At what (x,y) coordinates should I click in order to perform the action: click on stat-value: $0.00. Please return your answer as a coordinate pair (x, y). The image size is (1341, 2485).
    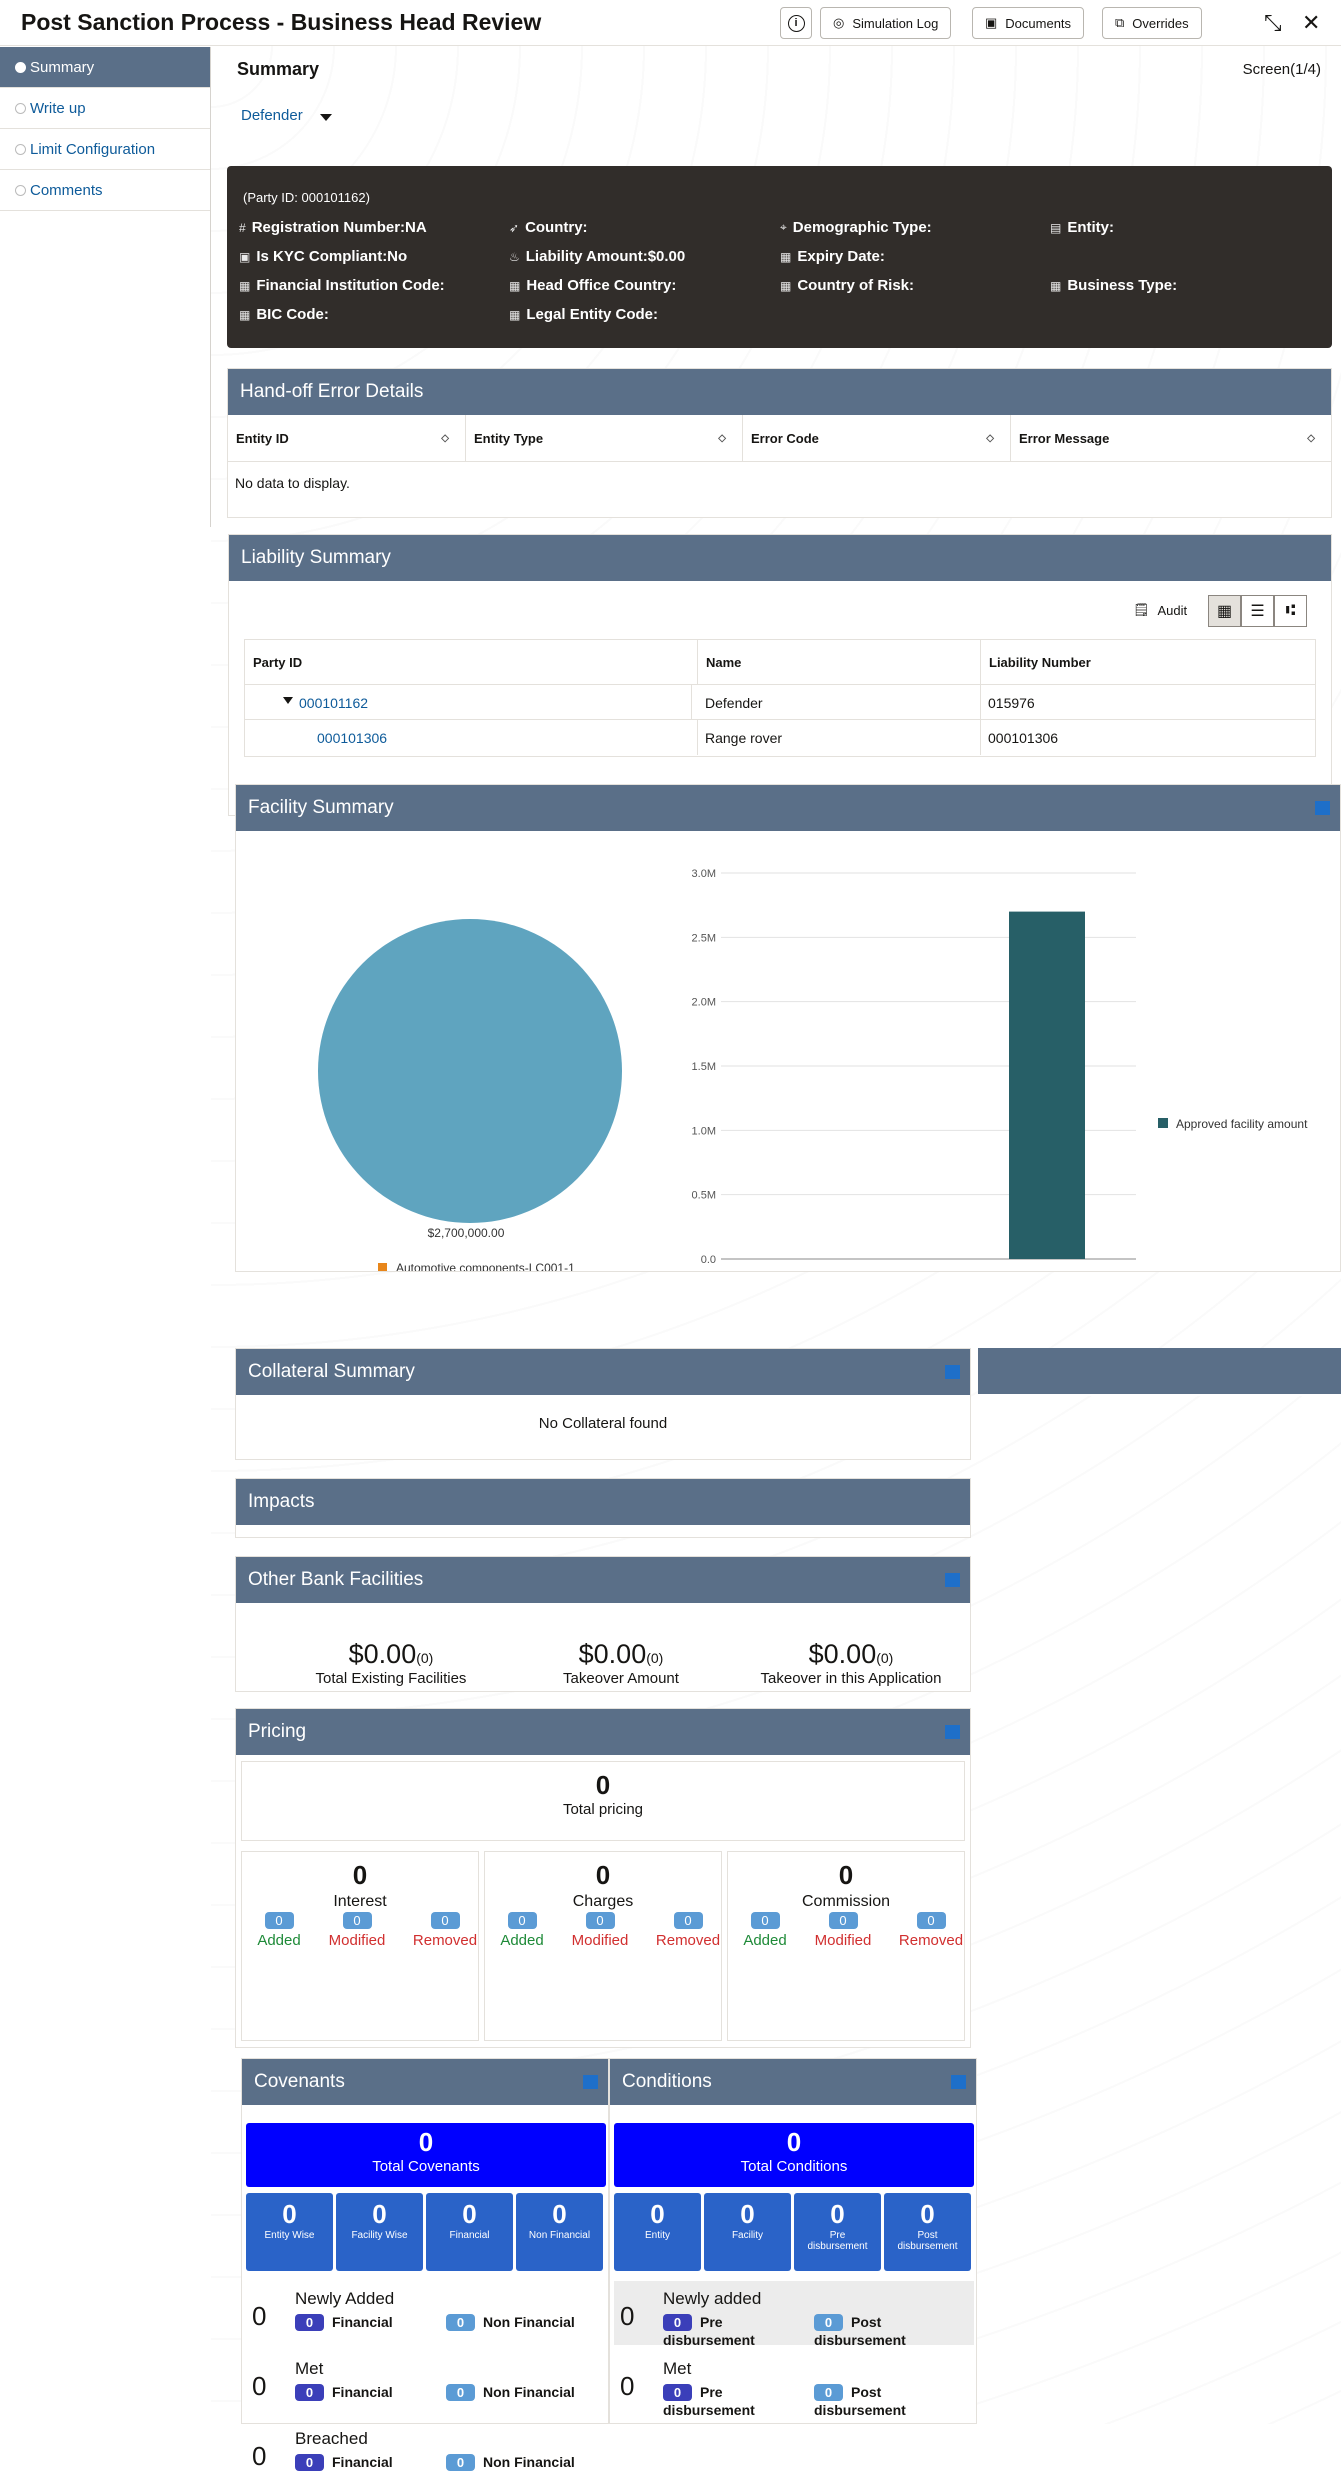
    Looking at the image, I should click on (382, 1654).